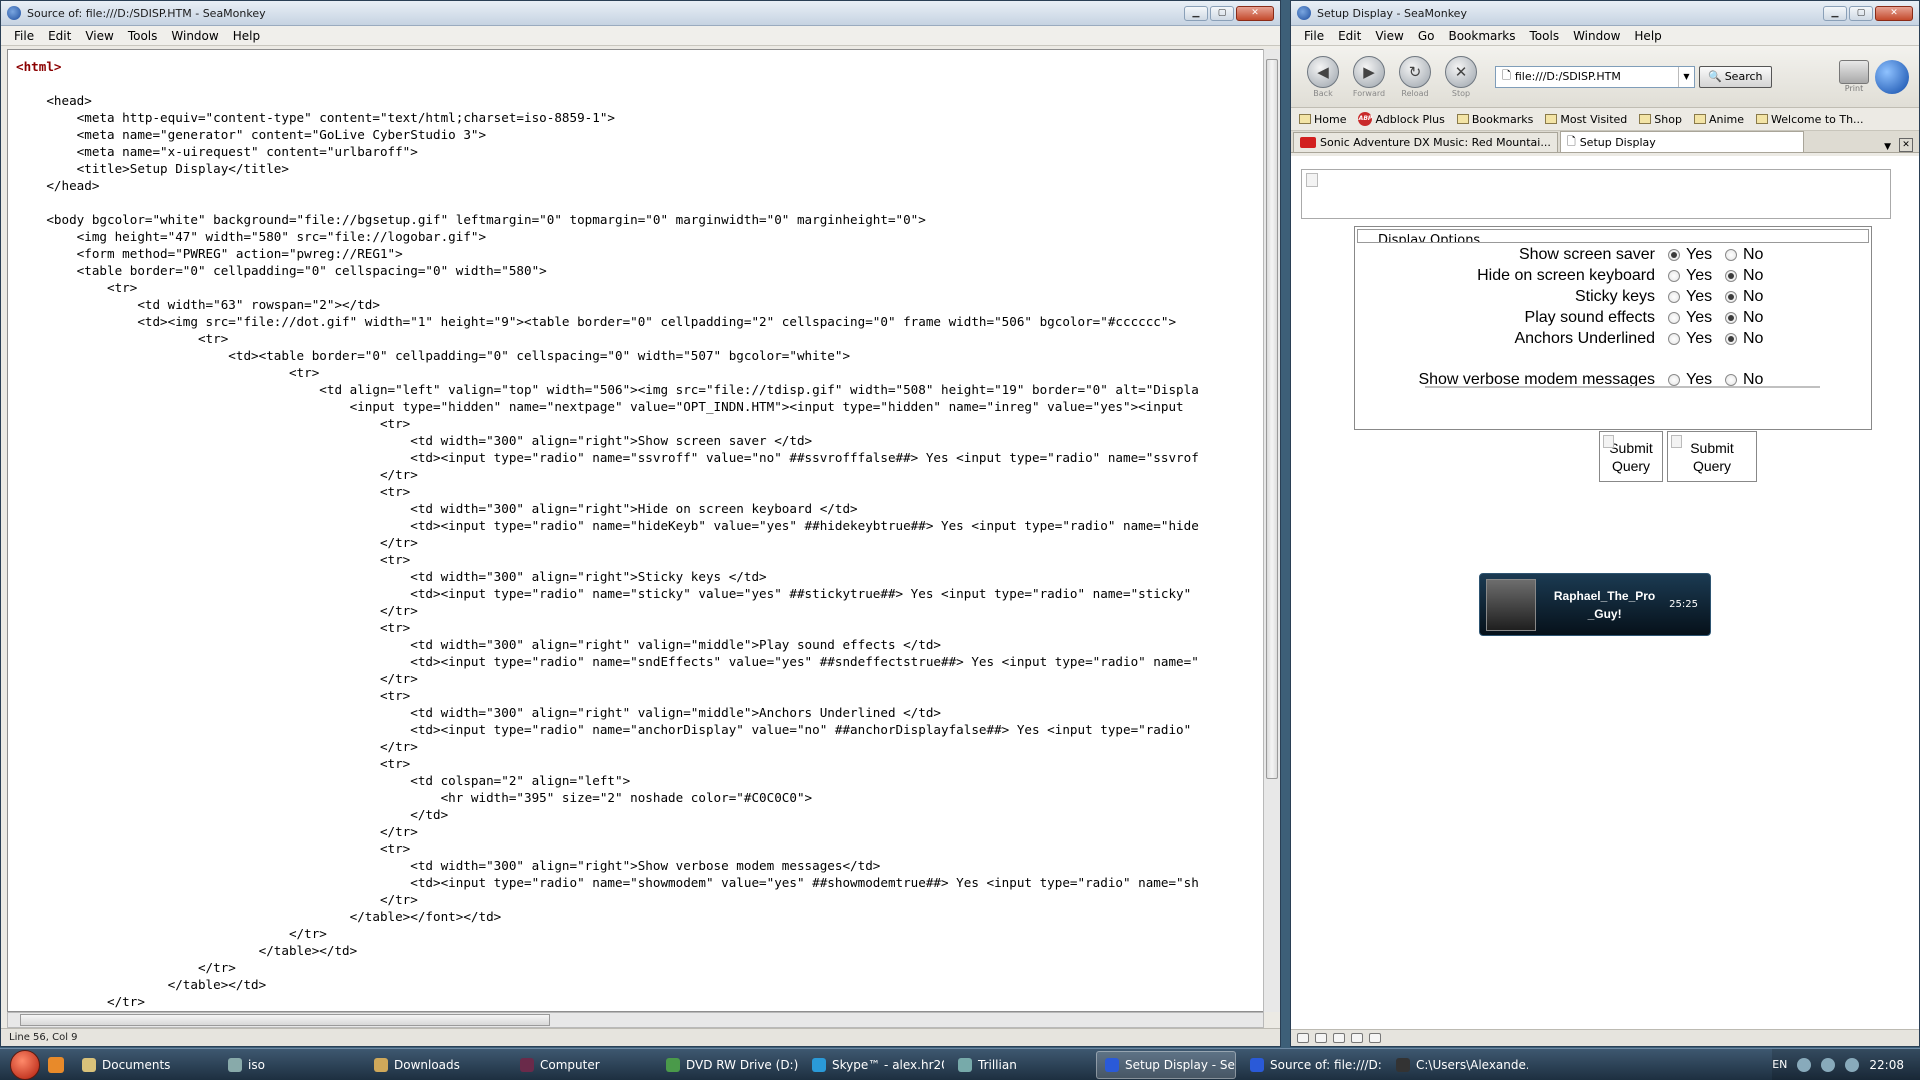 This screenshot has height=1080, width=1920. Describe the element at coordinates (1369, 77) in the screenshot. I see `forward-button: ▶ Forward` at that location.